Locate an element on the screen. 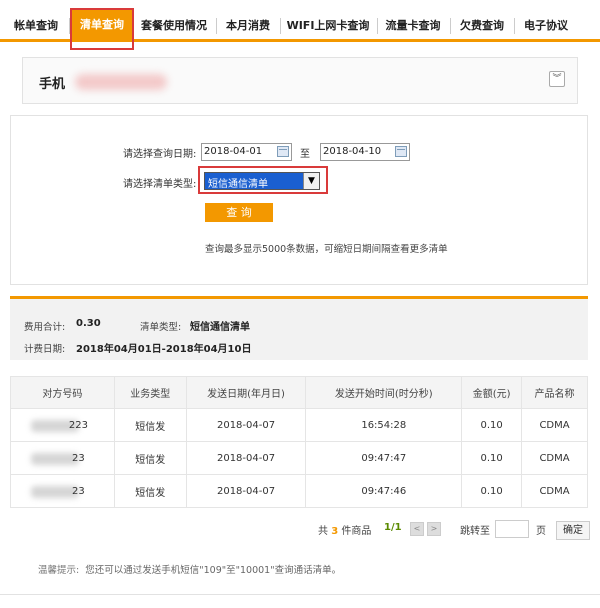  tab-e-agreement: 电子协议 is located at coordinates (546, 26).